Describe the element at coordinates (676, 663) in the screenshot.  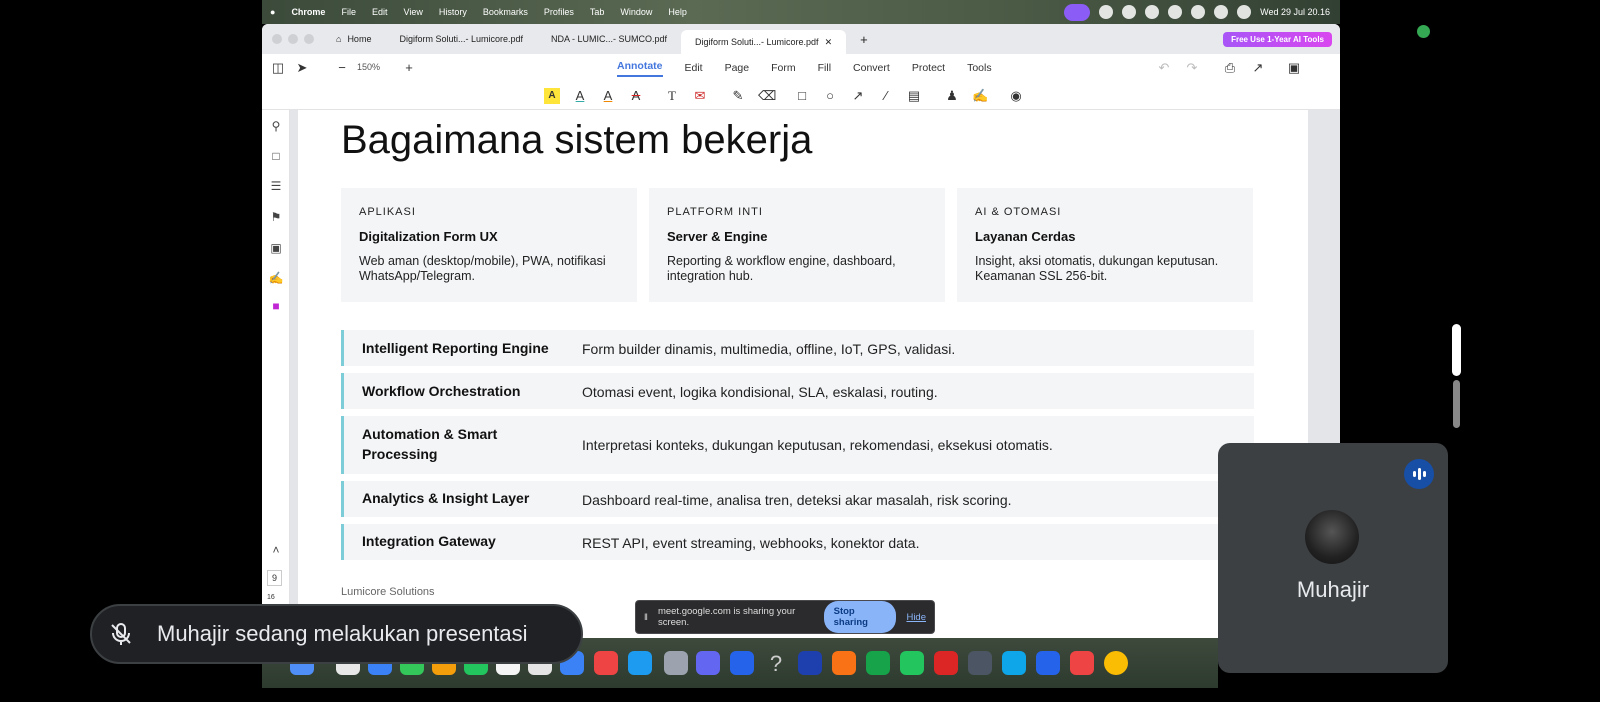
I see `settings-icon` at that location.